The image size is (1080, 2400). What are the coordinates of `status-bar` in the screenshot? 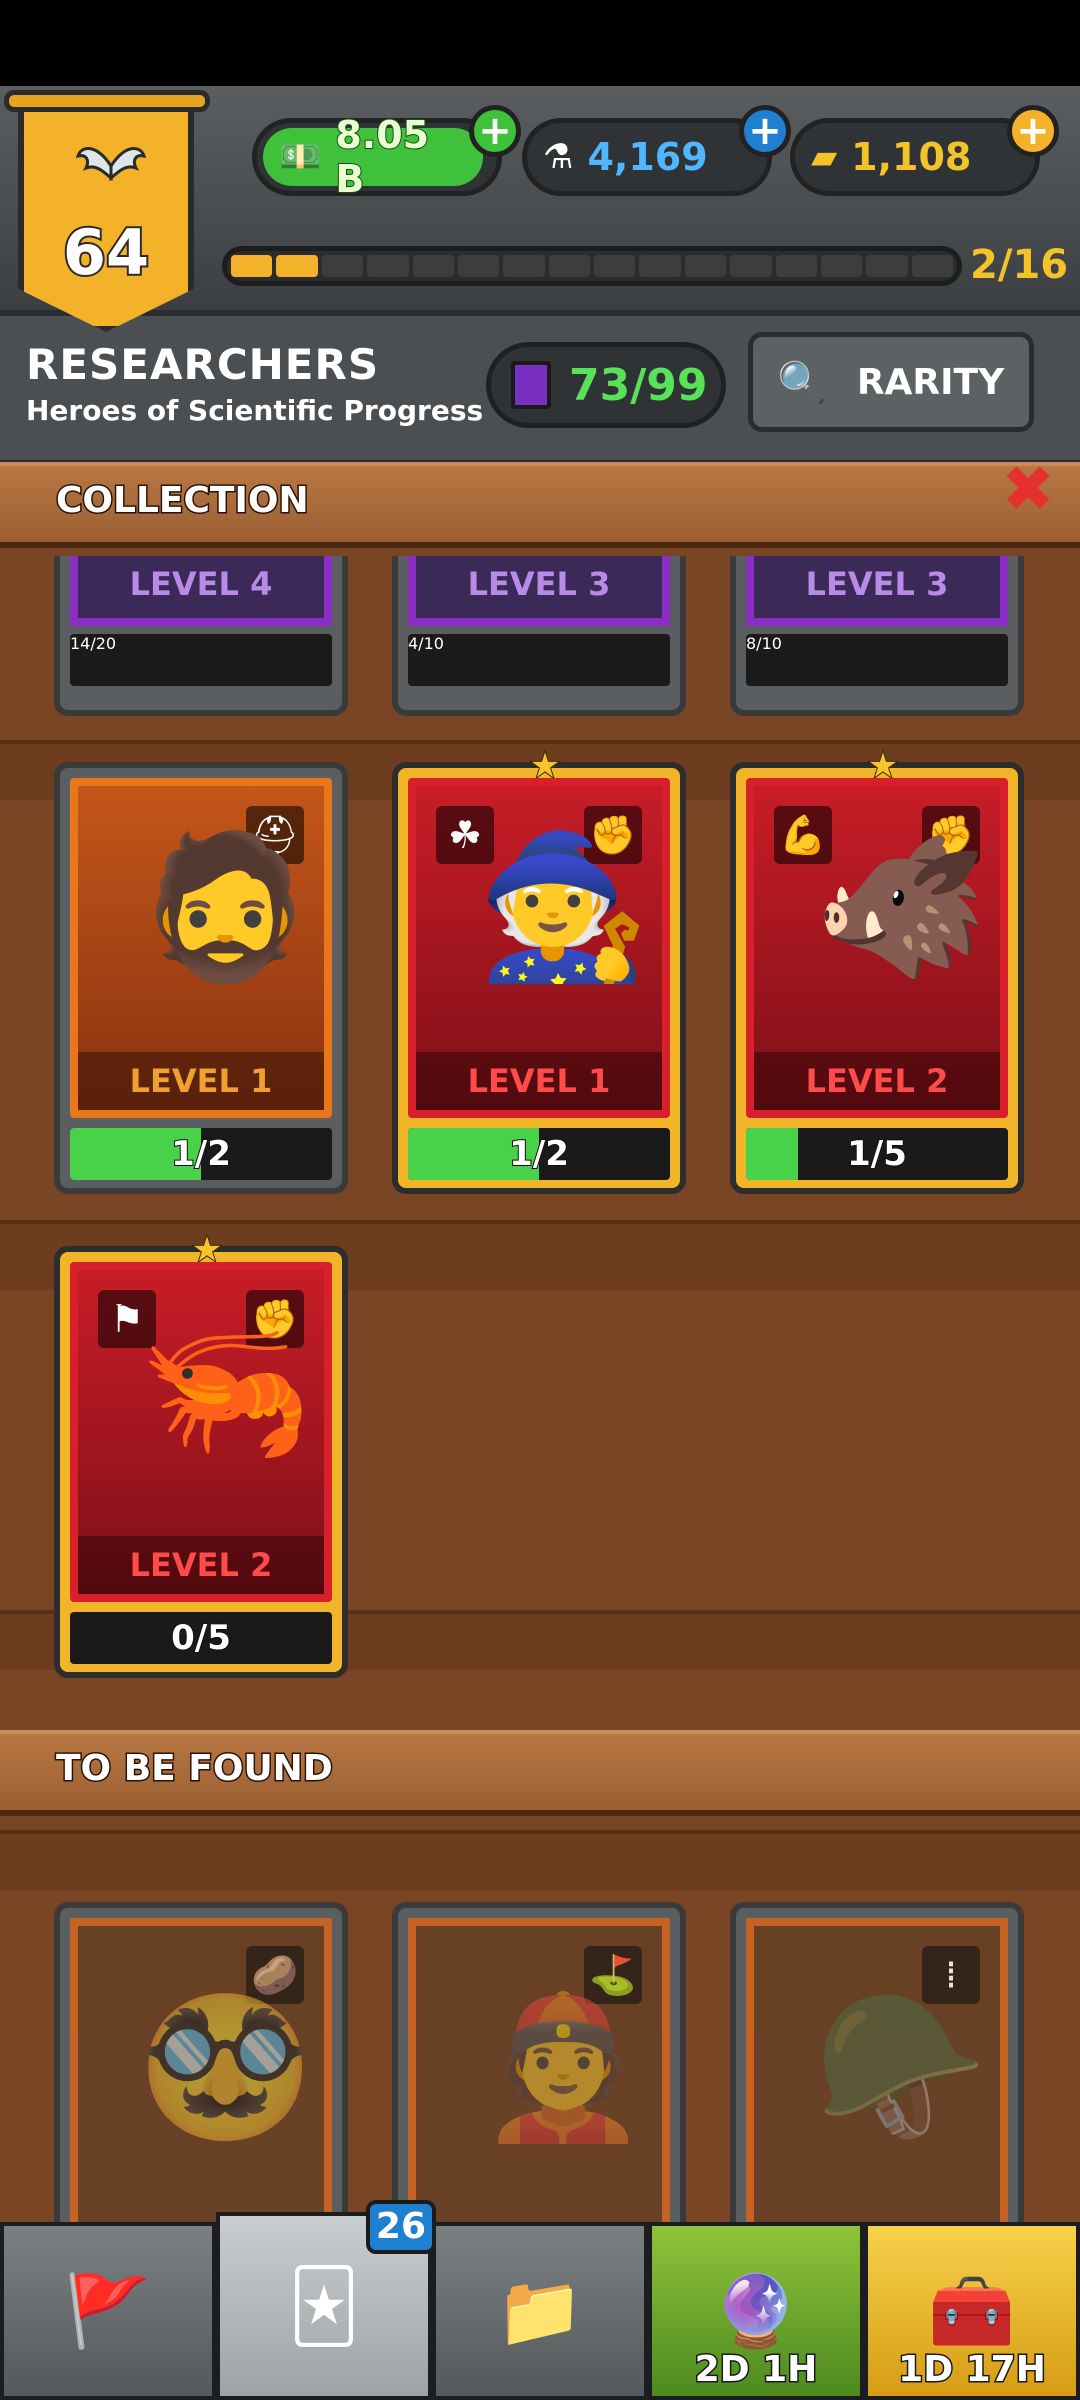 It's located at (540, 43).